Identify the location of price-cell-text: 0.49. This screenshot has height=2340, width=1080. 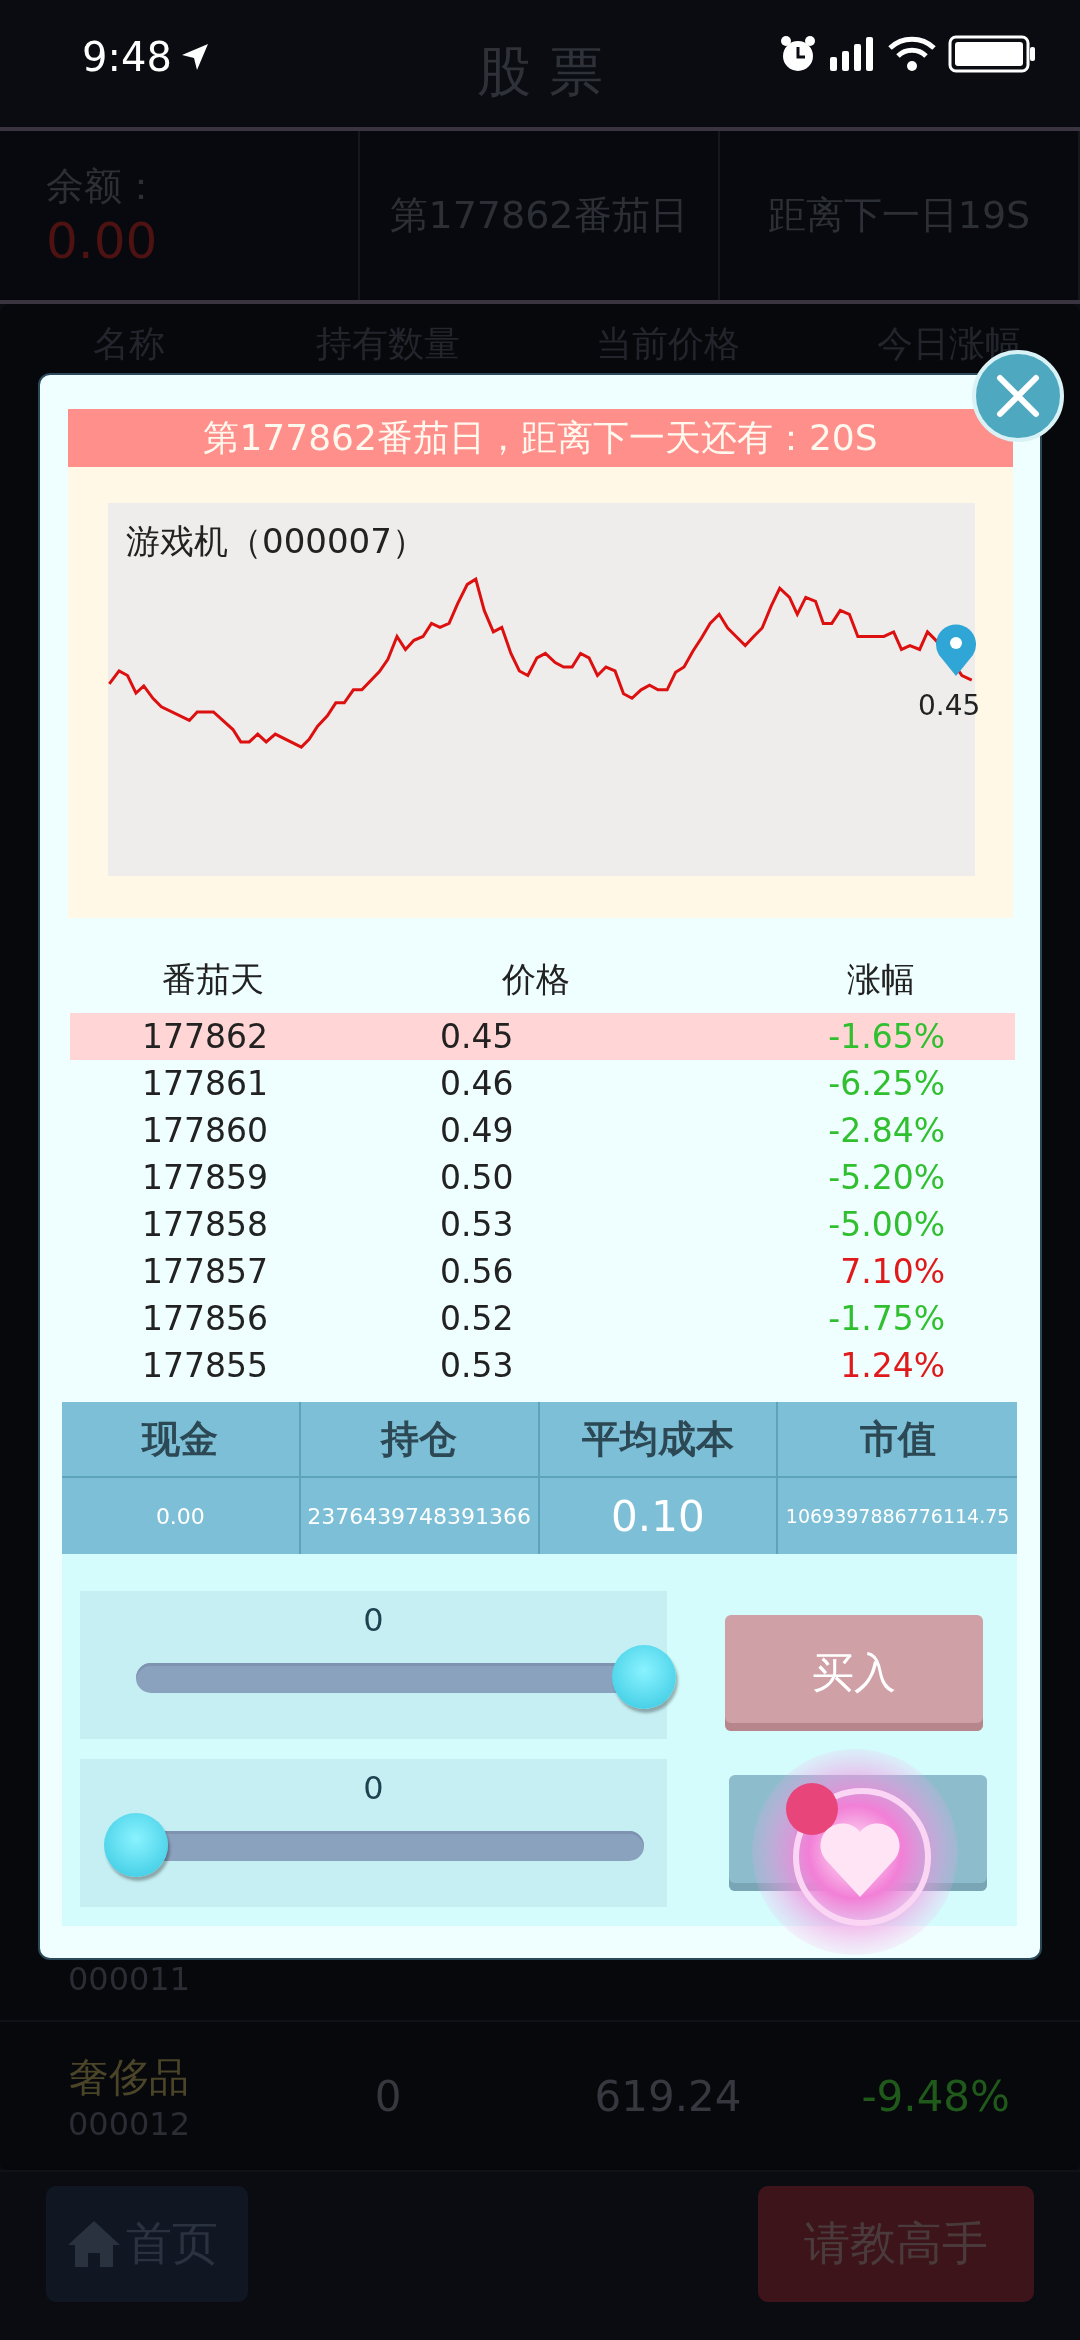
(477, 1130).